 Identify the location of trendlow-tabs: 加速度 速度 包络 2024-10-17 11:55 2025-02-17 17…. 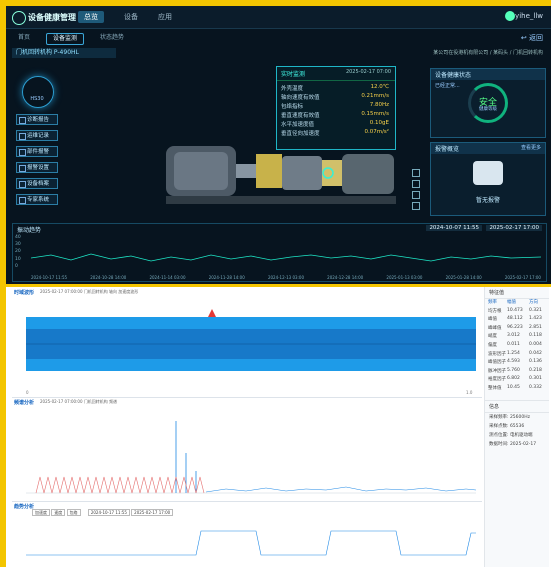
(103, 512).